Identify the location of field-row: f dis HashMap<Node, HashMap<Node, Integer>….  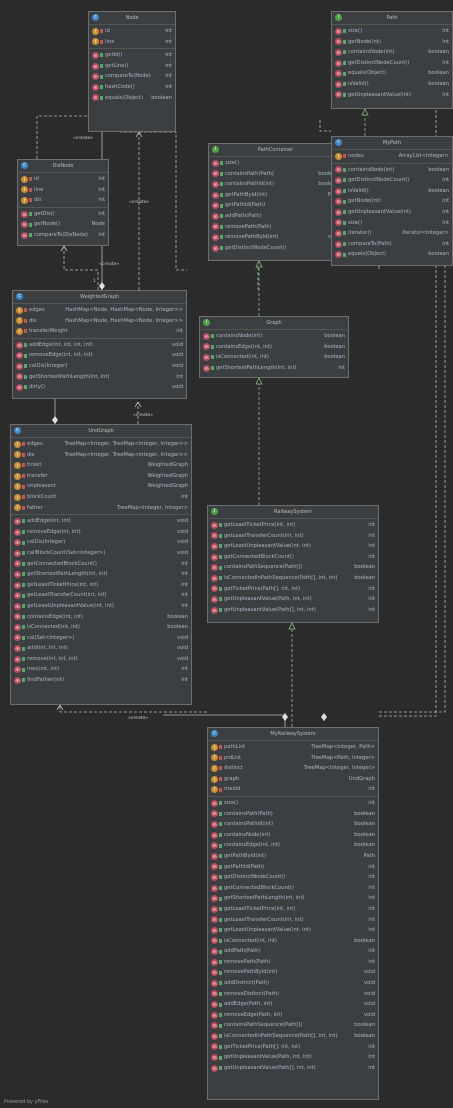
(99, 321).